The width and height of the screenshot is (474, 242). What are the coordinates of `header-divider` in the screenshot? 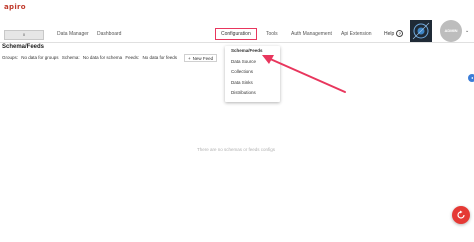 It's located at (237, 42).